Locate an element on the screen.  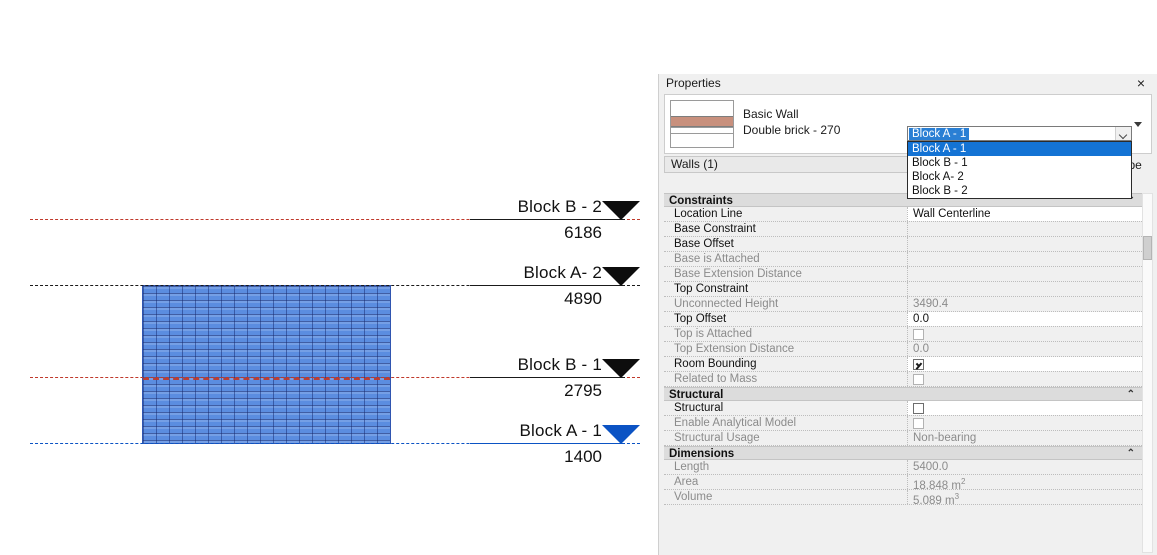
level-name-label: Block B - 2 is located at coordinates (560, 207).